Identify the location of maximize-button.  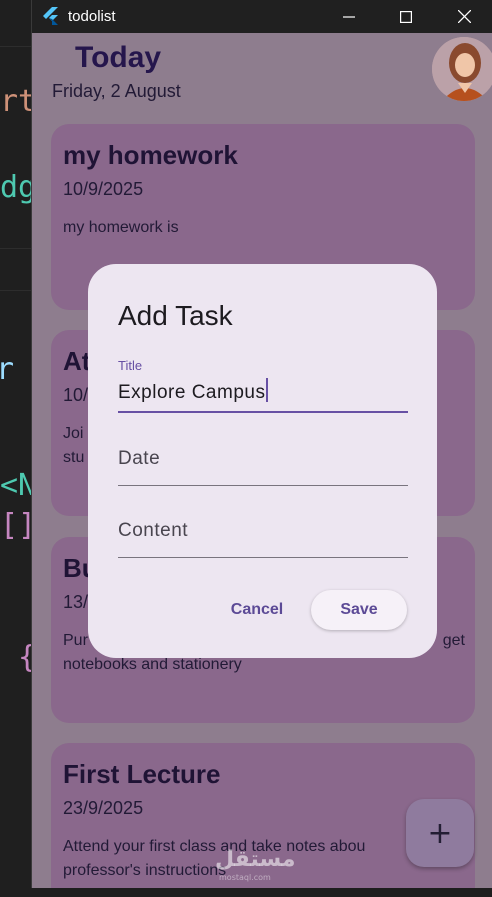
(406, 16).